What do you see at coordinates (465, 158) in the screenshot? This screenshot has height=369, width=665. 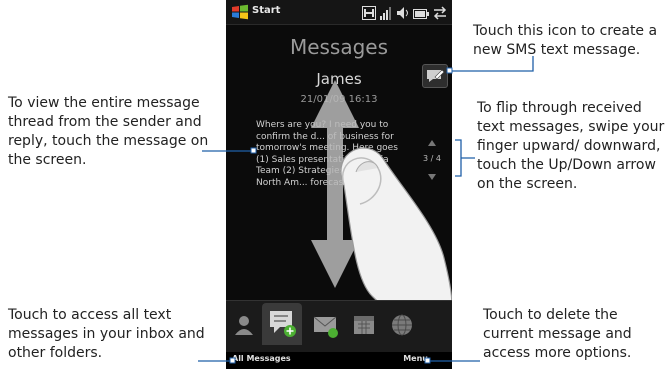 I see `leader-line-pager` at bounding box center [465, 158].